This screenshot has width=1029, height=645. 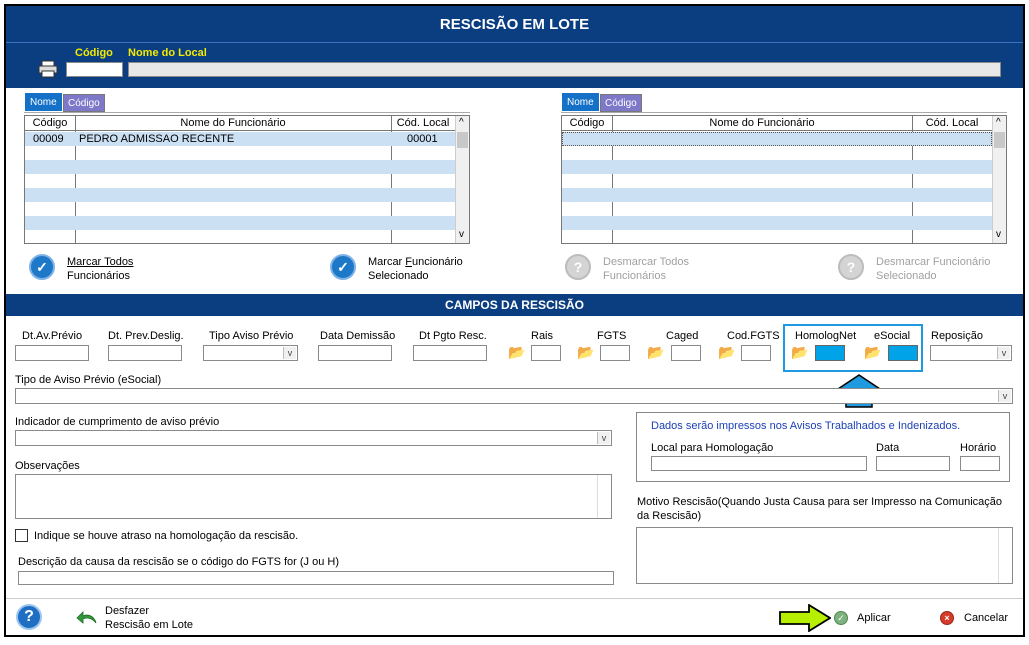 What do you see at coordinates (585, 352) in the screenshot?
I see `fgts-folder-icon: 📂` at bounding box center [585, 352].